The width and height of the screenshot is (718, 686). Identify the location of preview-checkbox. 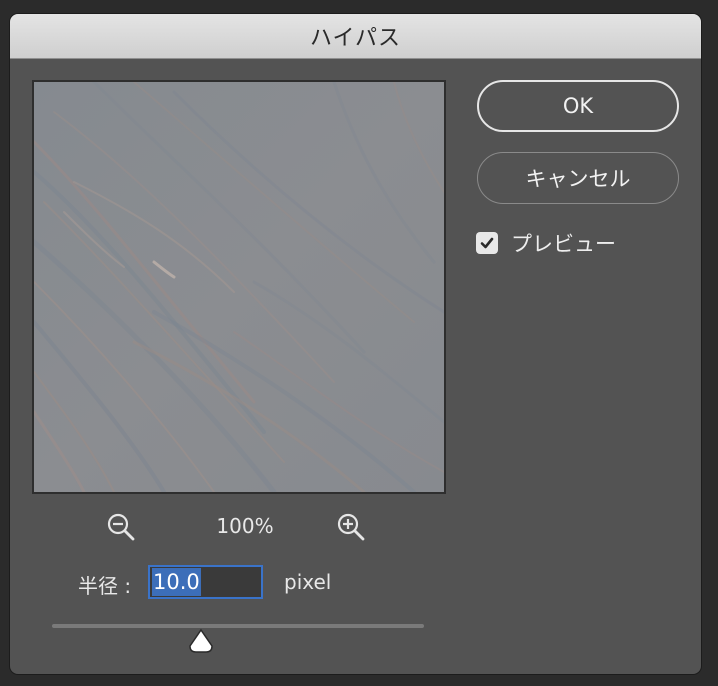
(487, 243).